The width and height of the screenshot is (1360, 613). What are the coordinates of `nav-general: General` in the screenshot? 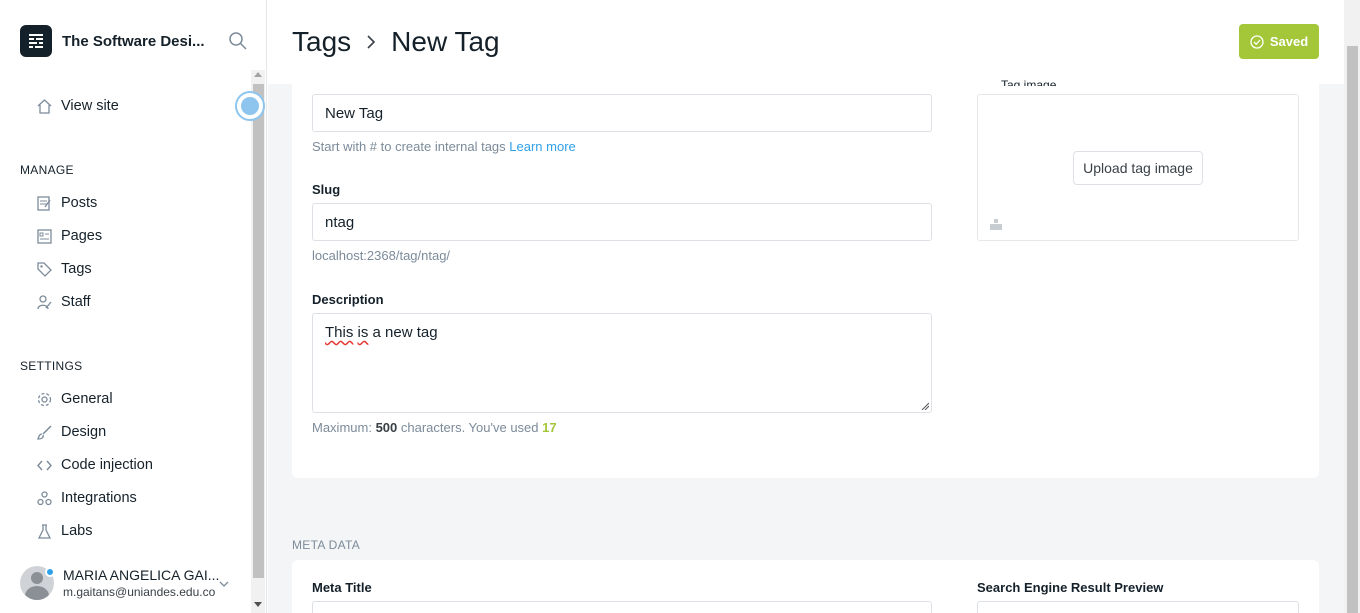 It's located at (74, 399).